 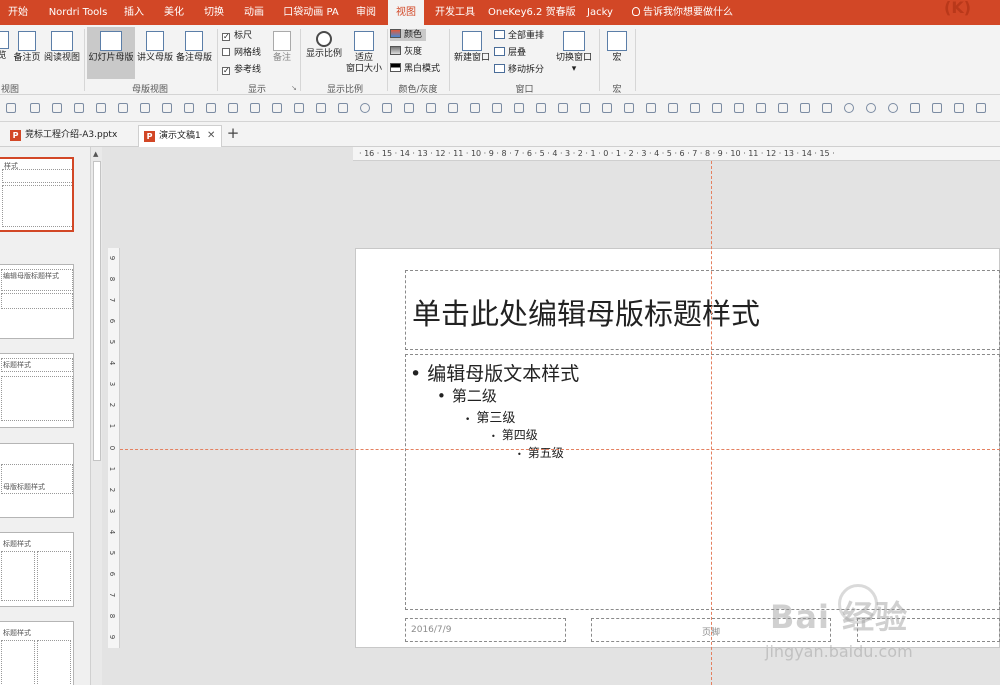 What do you see at coordinates (366, 12) in the screenshot?
I see `tab-review: 审阅` at bounding box center [366, 12].